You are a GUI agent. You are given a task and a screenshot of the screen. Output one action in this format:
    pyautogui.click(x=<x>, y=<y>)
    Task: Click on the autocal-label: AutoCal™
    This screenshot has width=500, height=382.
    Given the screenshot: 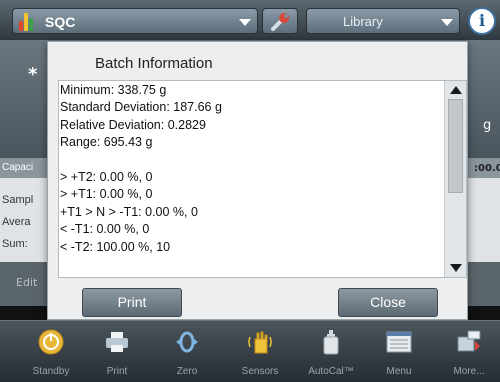 What is the action you would take?
    pyautogui.click(x=331, y=371)
    